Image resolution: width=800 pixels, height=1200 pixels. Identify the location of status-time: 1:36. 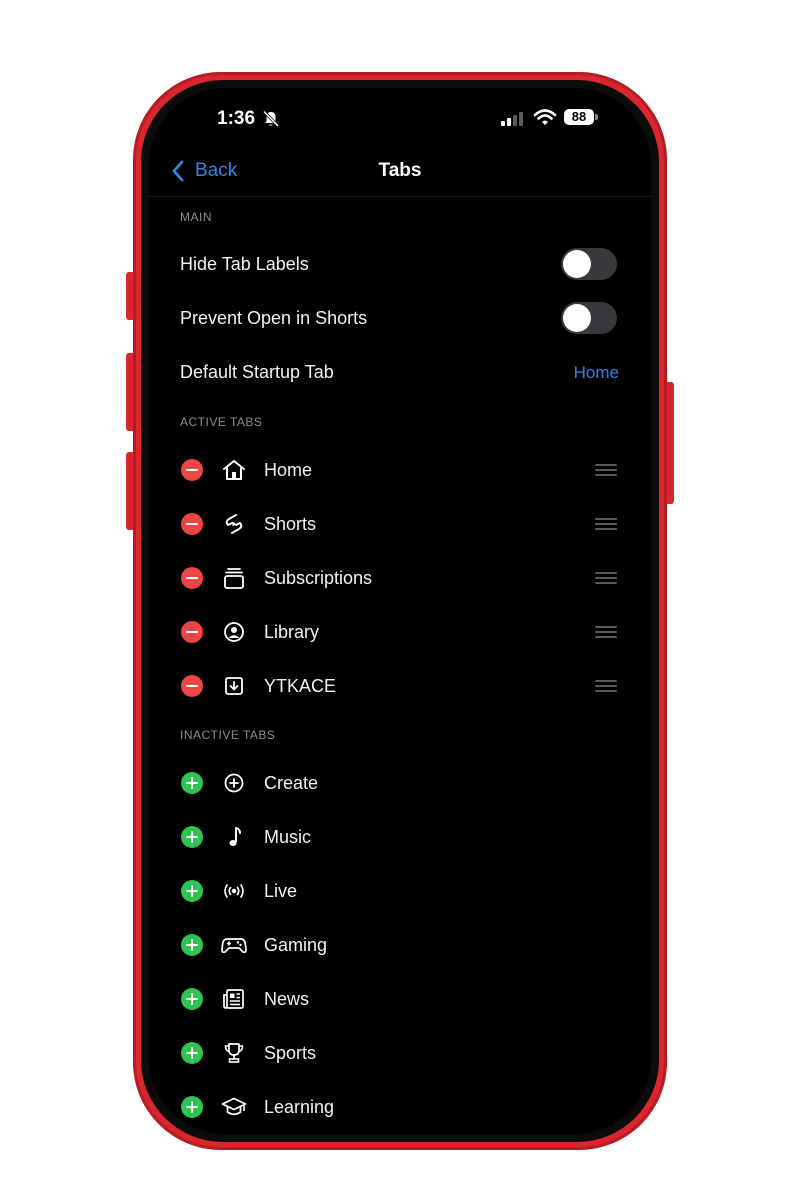
(236, 118).